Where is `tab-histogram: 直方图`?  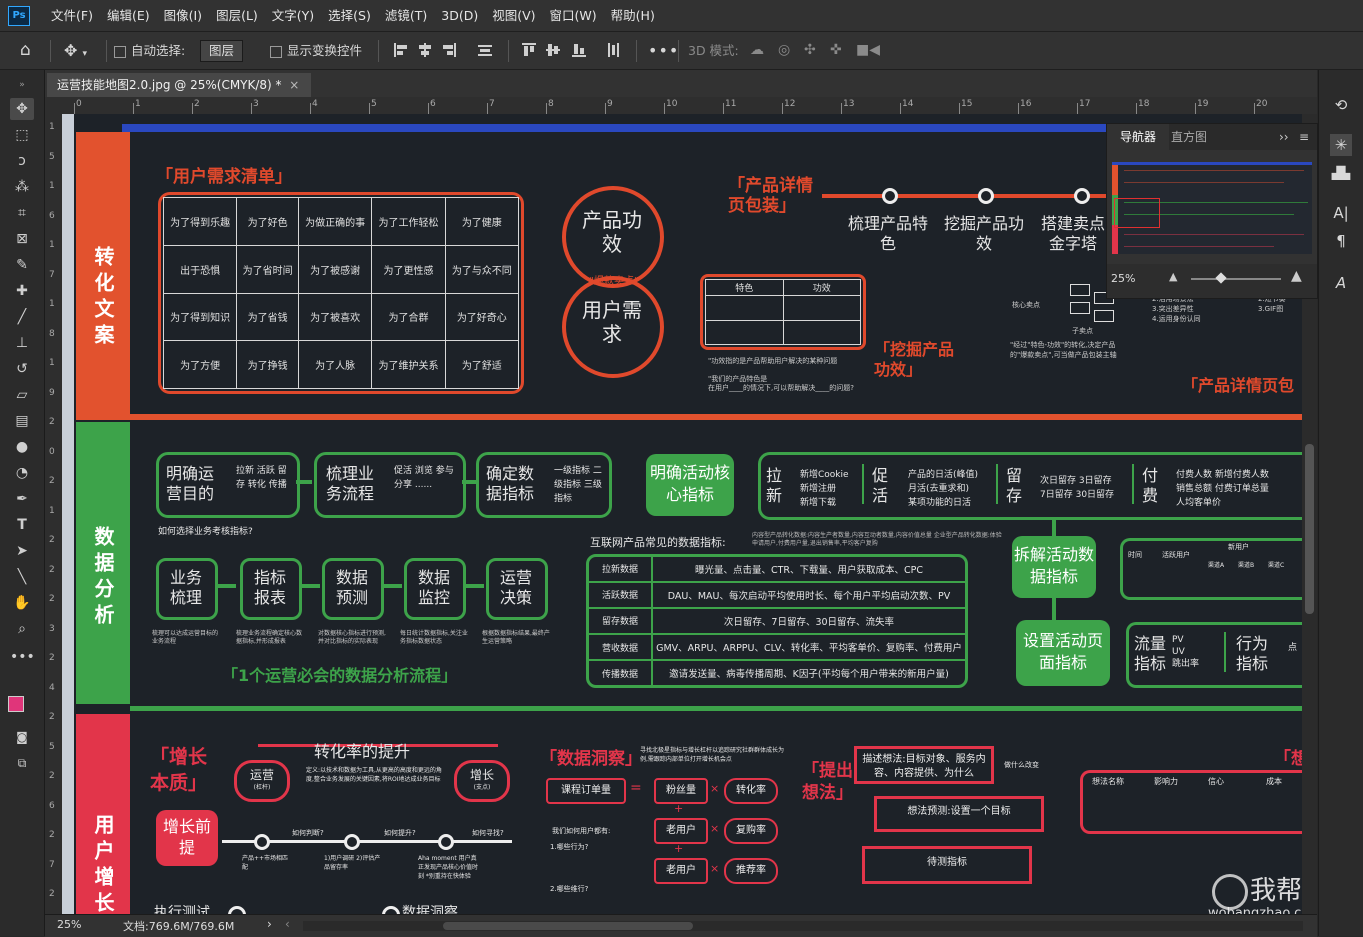 tab-histogram: 直方图 is located at coordinates (1189, 137).